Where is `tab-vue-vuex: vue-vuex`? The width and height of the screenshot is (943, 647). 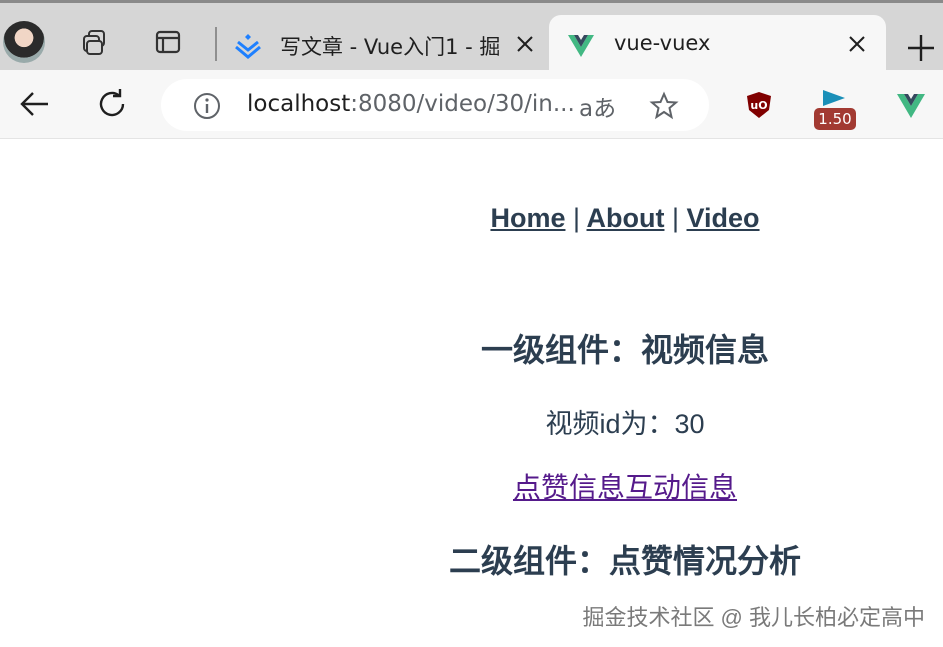 tab-vue-vuex: vue-vuex is located at coordinates (717, 44).